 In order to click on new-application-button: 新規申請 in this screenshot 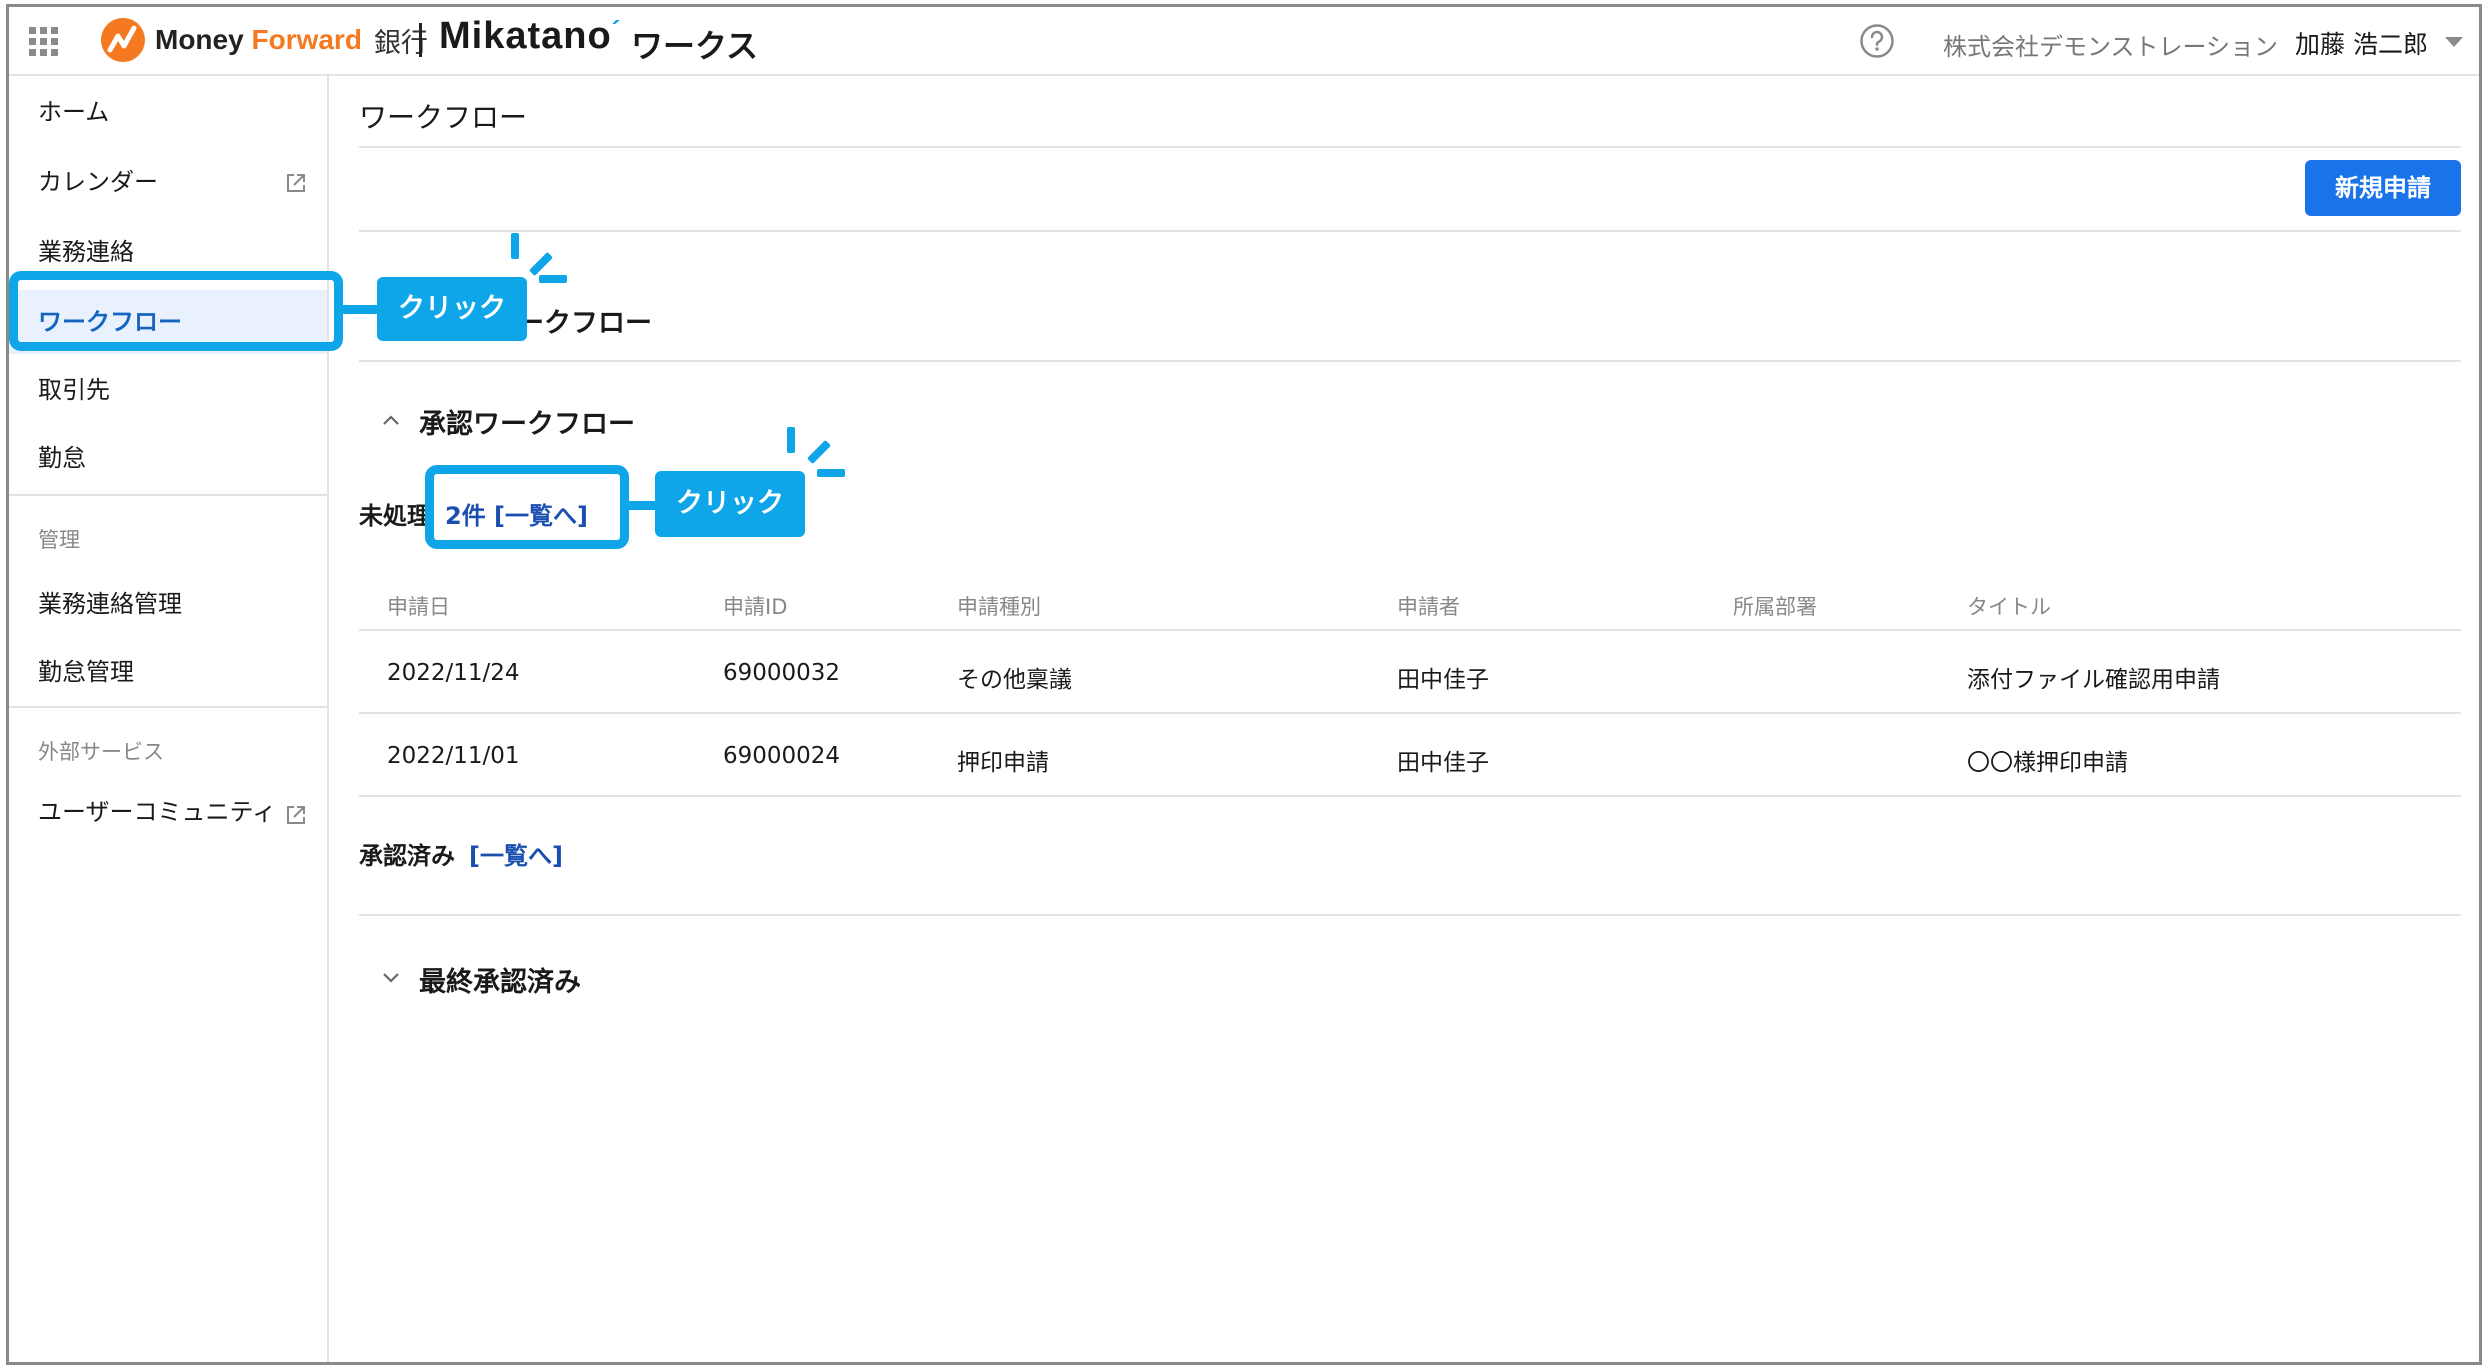, I will do `click(2383, 188)`.